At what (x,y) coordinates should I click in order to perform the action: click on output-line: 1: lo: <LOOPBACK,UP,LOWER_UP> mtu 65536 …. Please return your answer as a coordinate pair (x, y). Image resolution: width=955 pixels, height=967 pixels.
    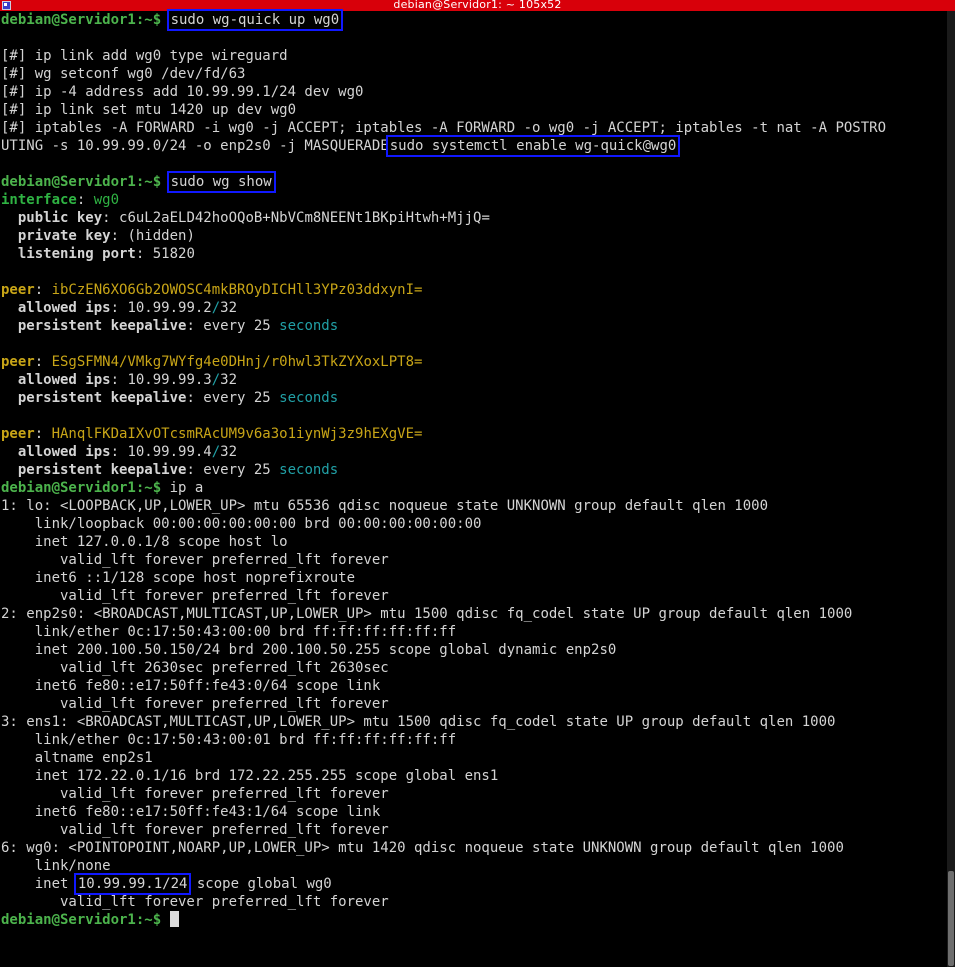
    Looking at the image, I should click on (385, 506).